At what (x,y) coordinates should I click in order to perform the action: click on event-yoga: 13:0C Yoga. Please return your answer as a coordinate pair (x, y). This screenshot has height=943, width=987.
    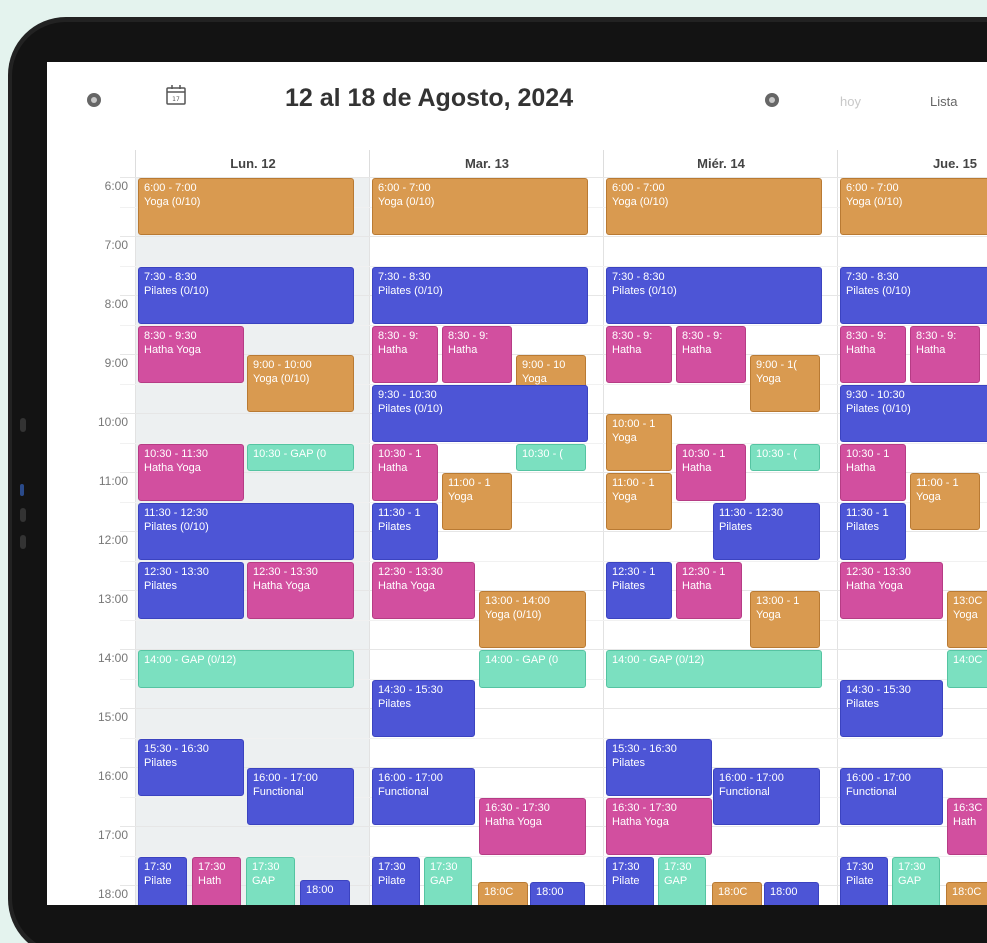
    Looking at the image, I should click on (967, 619).